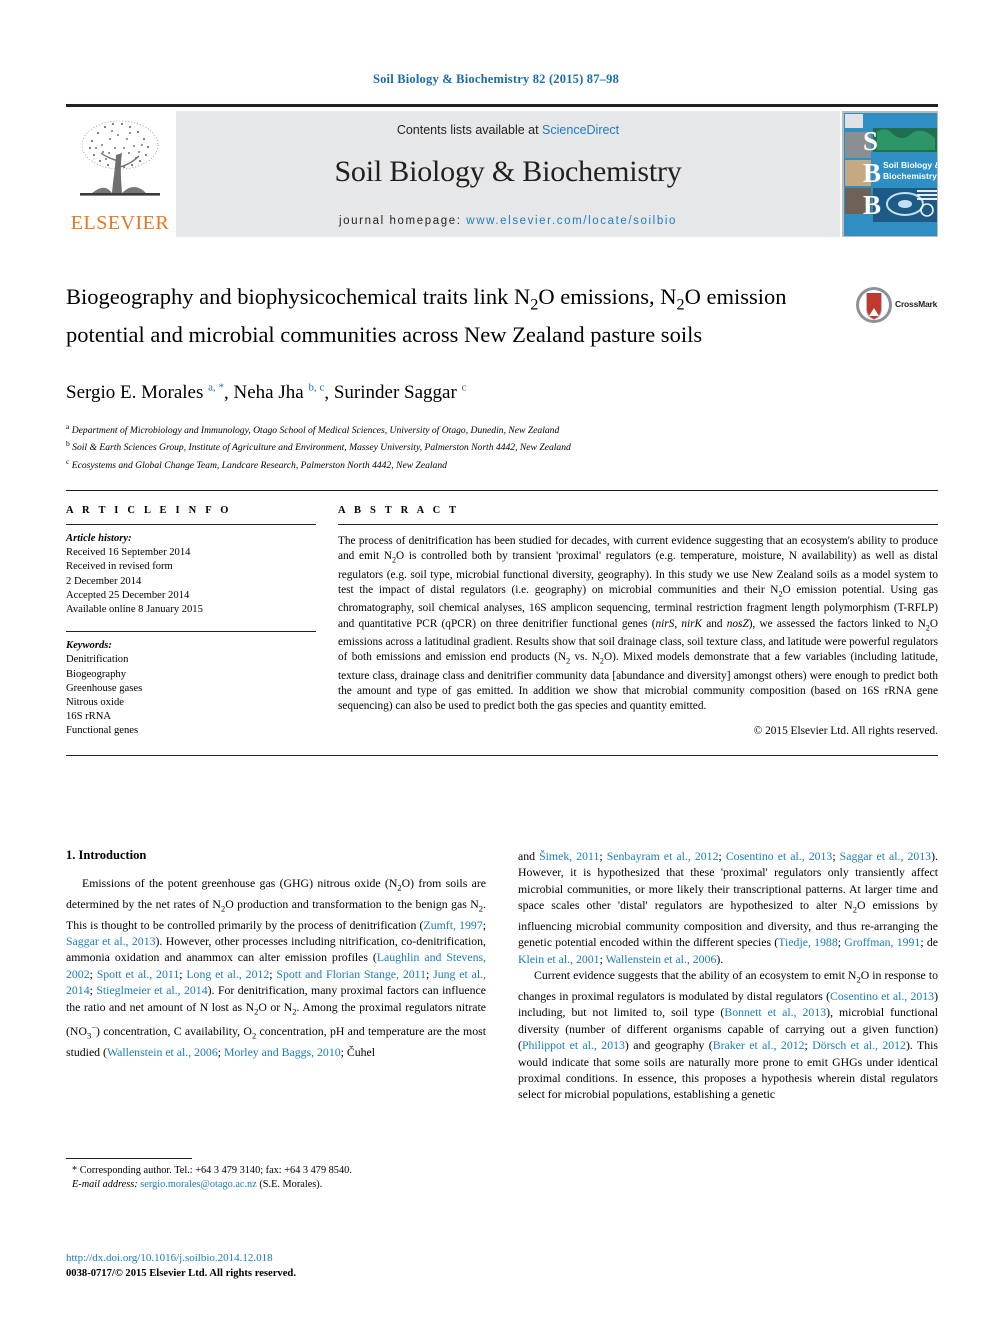  I want to click on history-line-5: Available online 8 January 2015, so click(134, 610).